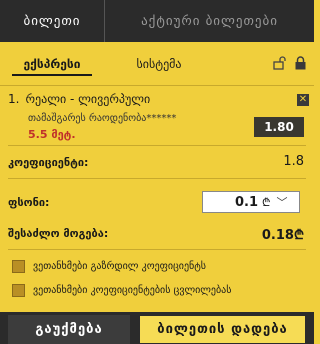  Describe the element at coordinates (300, 64) in the screenshot. I see `lock-icon` at that location.